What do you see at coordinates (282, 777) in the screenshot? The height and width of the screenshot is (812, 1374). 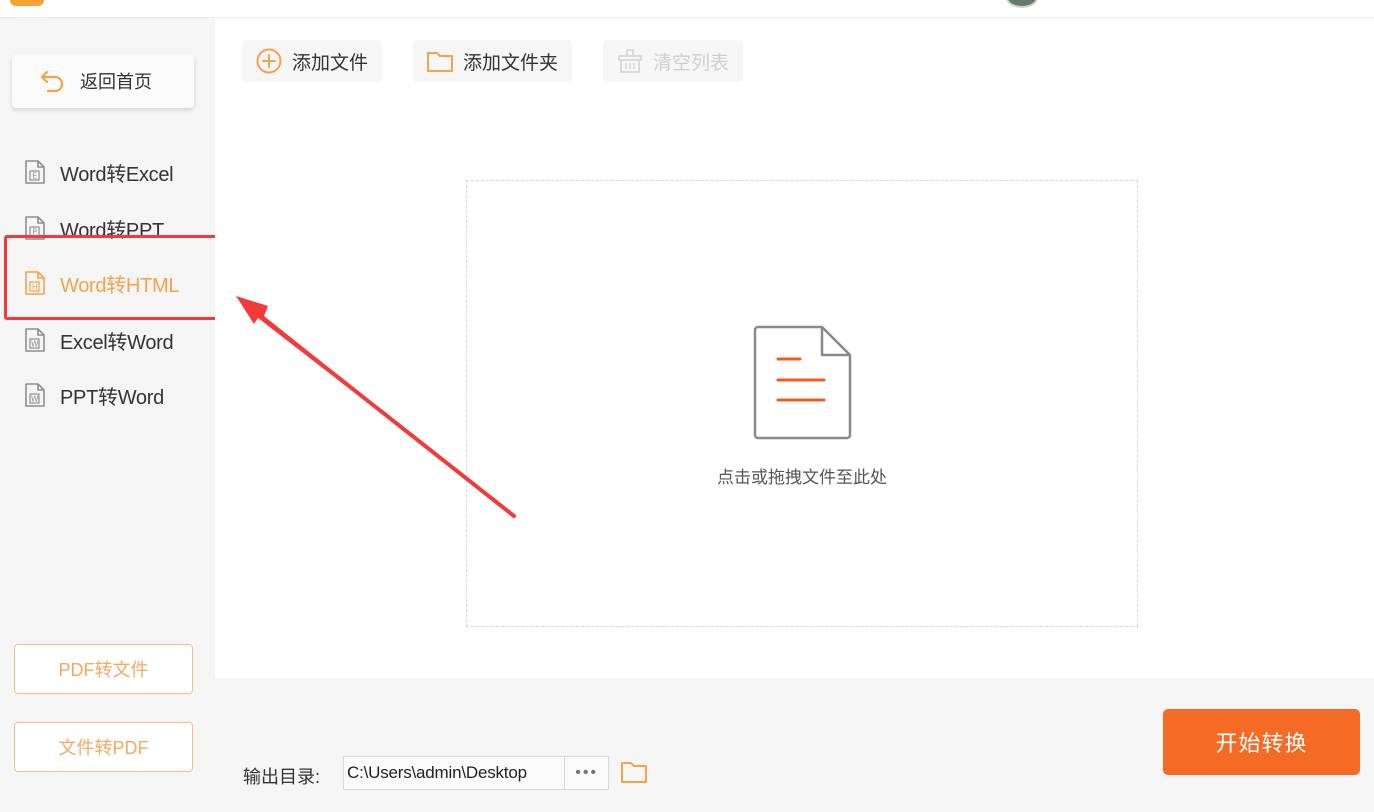 I see `output-dir-label: 输出目录:` at bounding box center [282, 777].